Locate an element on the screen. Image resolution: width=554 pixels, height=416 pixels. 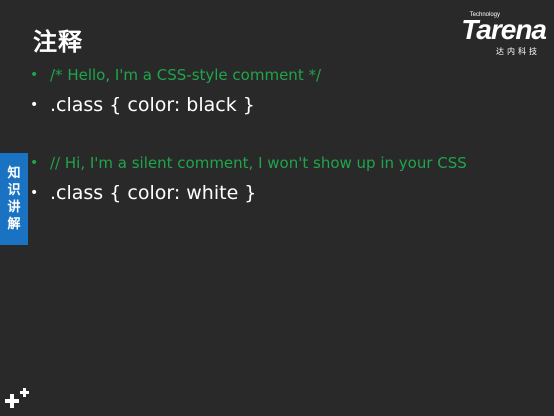
bullet-text: .class { color: black } is located at coordinates (152, 105).